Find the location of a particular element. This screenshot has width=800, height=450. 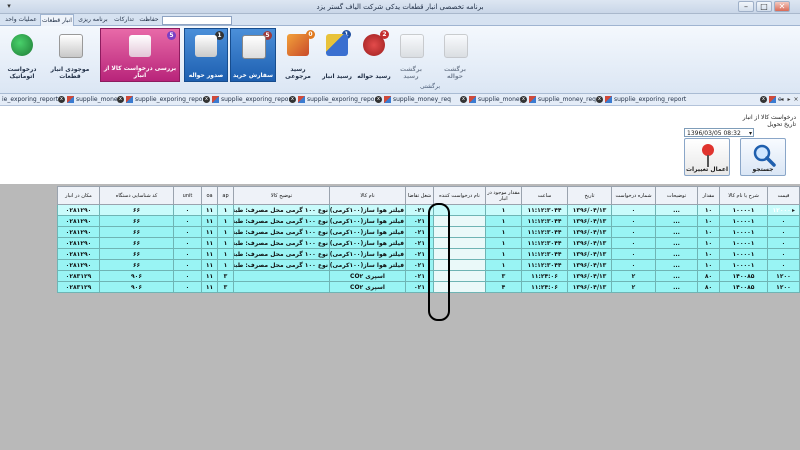

column-header: شغل تقاضا is located at coordinates (419, 195).